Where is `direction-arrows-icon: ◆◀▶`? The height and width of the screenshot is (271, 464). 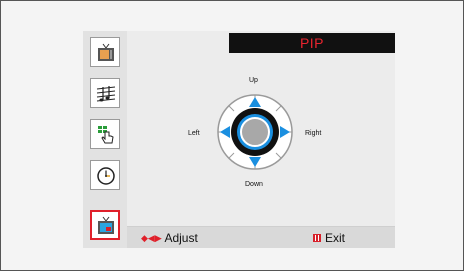
direction-arrows-icon: ◆◀▶ is located at coordinates (151, 238).